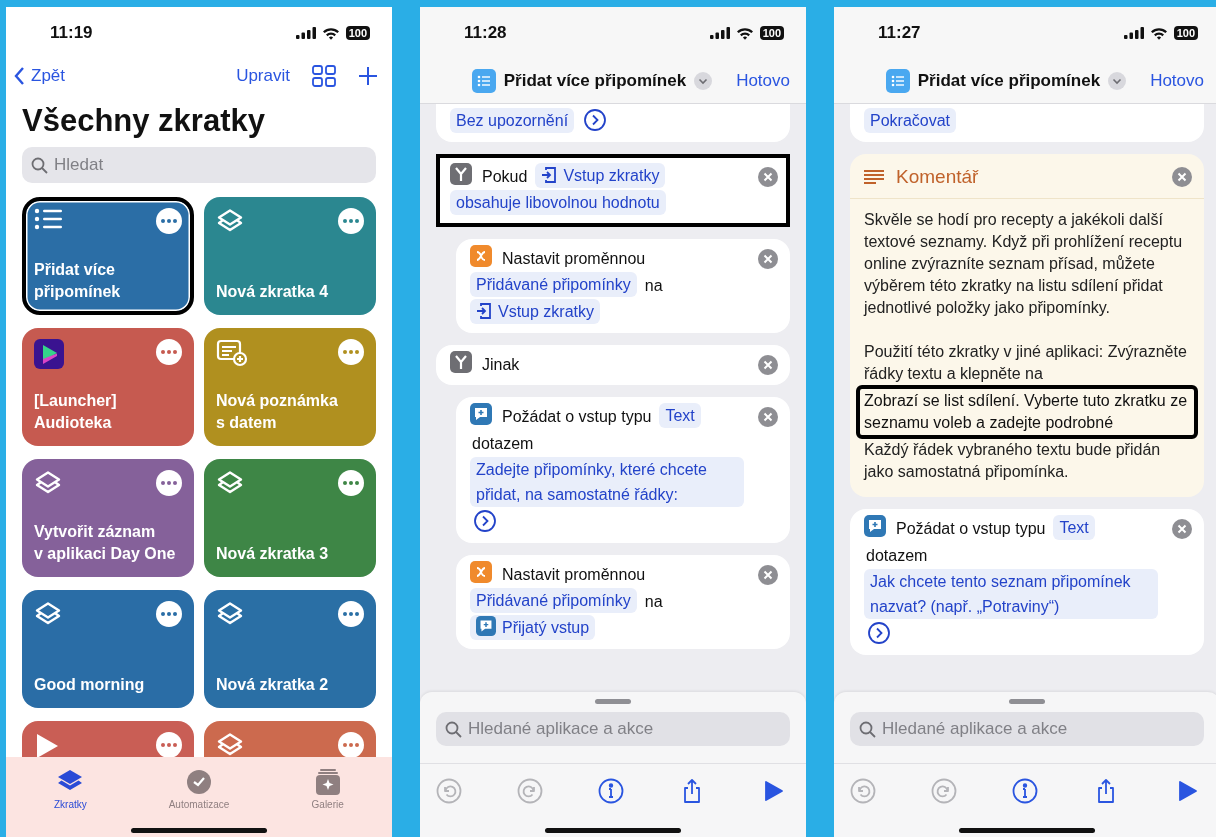 The image size is (1216, 837). Describe the element at coordinates (48, 219) in the screenshot. I see `list-icon` at that location.